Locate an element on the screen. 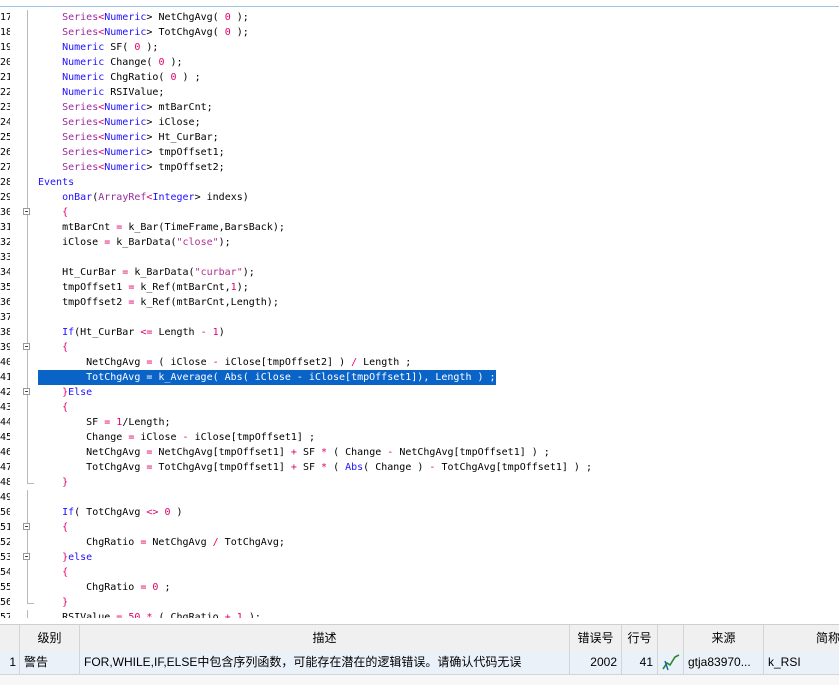  code-line: 39 { is located at coordinates (419, 347).